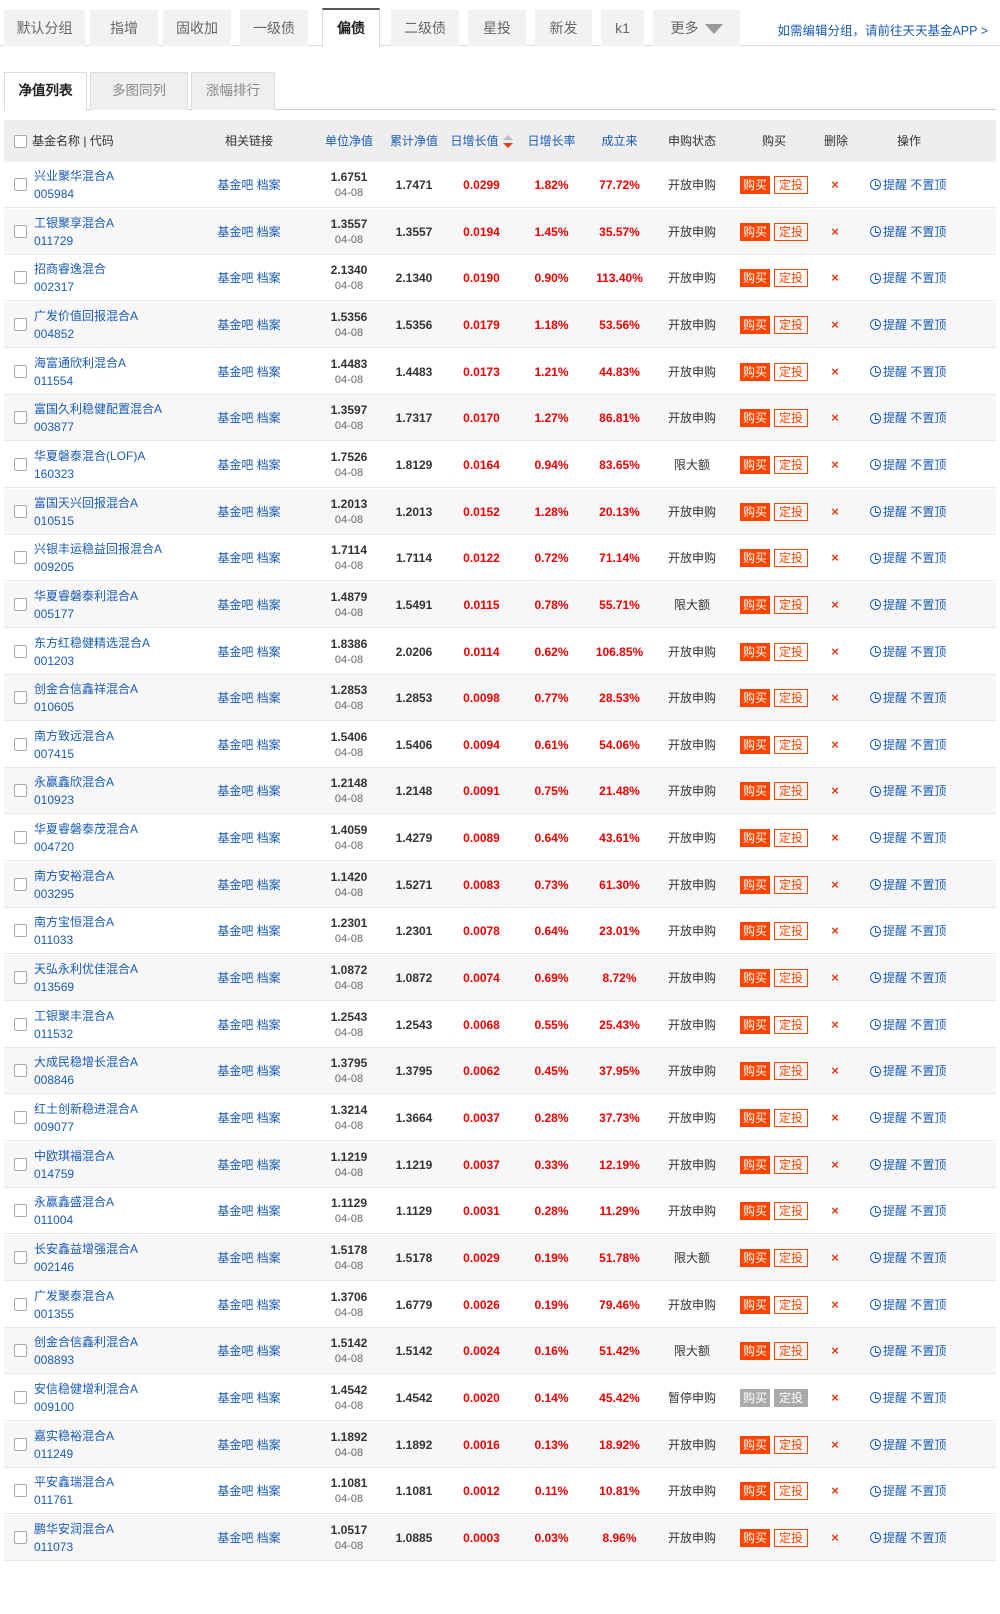  I want to click on col-daily-rate: 日增长率, so click(551, 141).